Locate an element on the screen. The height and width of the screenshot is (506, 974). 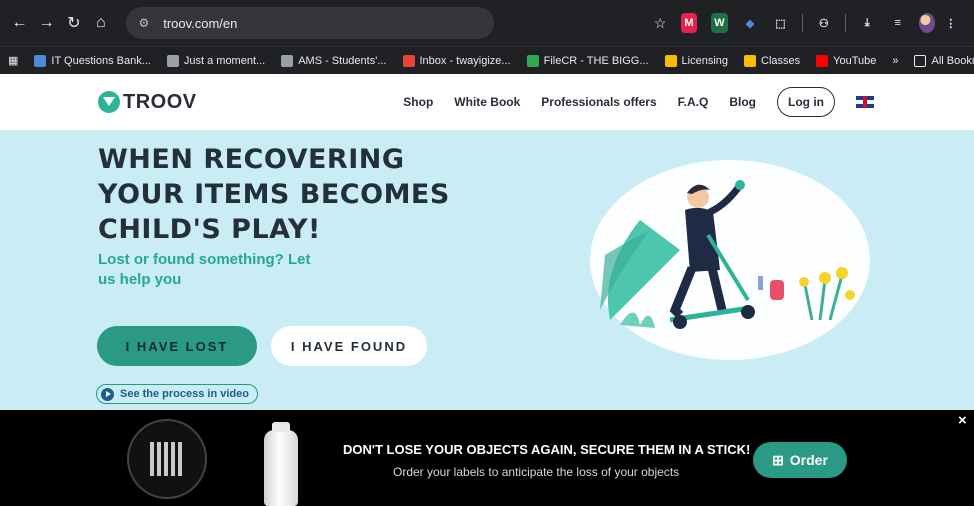
reading-list-icon: ≡ is located at coordinates (897, 23).